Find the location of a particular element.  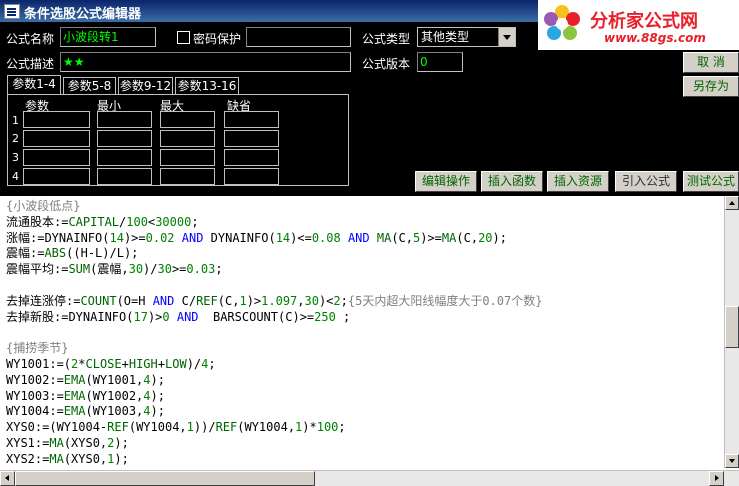

code-token: WY1003:= is located at coordinates (35, 395).